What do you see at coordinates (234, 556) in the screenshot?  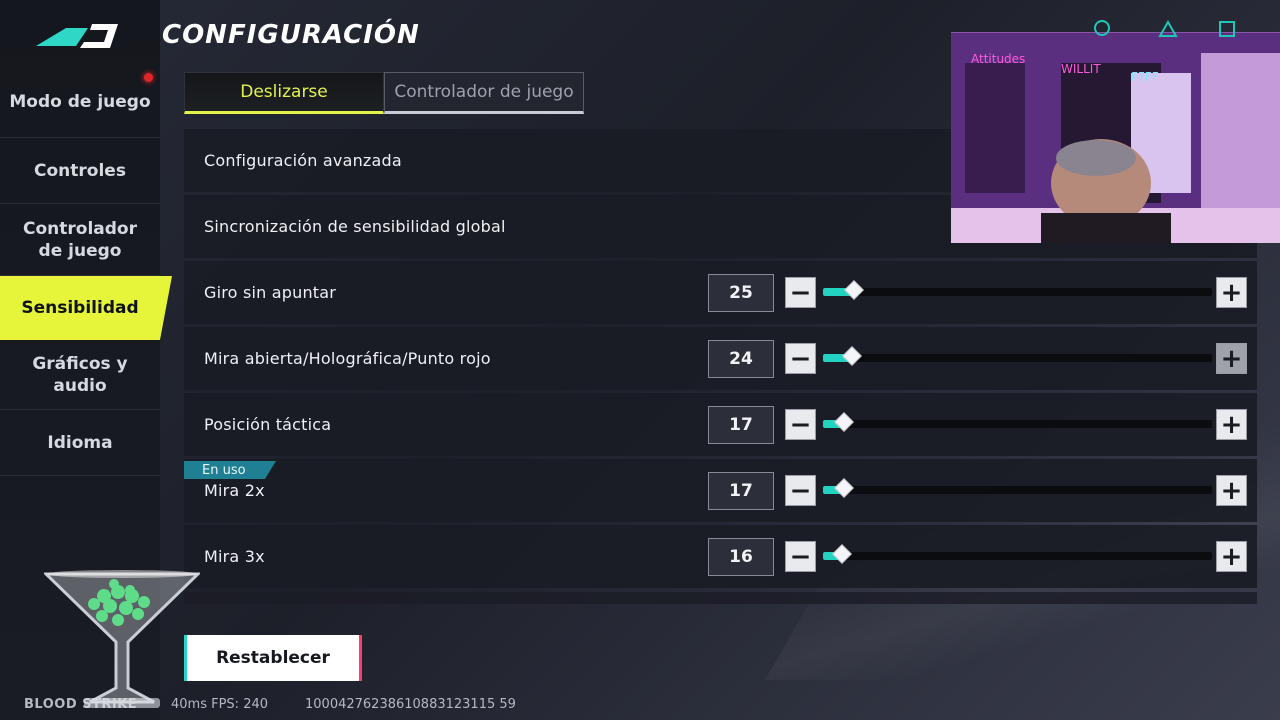 I see `row-label: Mira 3x` at bounding box center [234, 556].